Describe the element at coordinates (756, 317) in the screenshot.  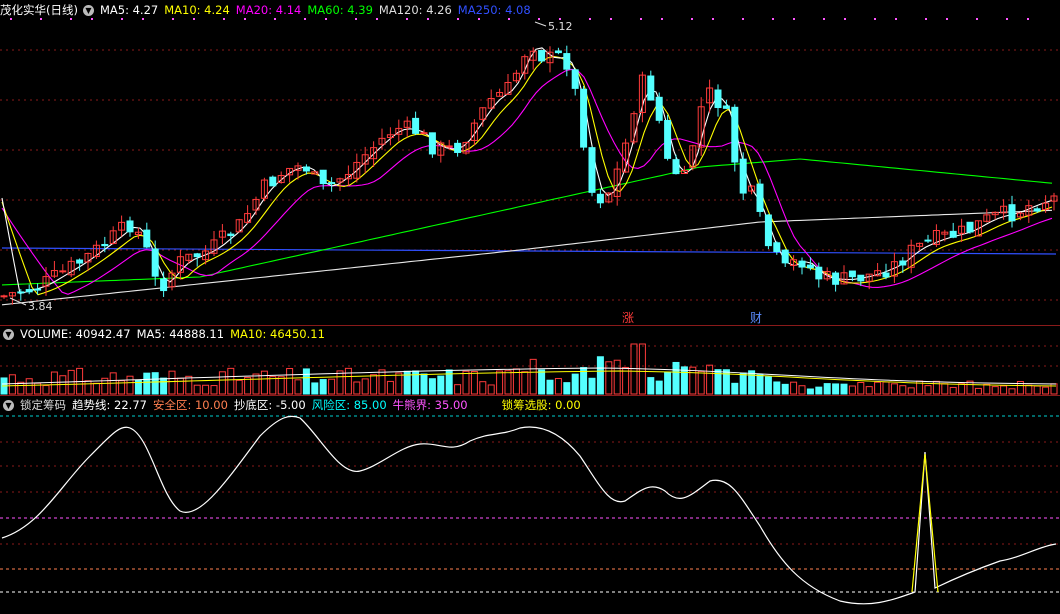
I see `marker-finance-badge: 财` at that location.